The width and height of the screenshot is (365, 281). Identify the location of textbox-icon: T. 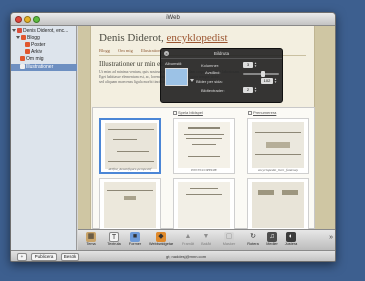
(114, 237).